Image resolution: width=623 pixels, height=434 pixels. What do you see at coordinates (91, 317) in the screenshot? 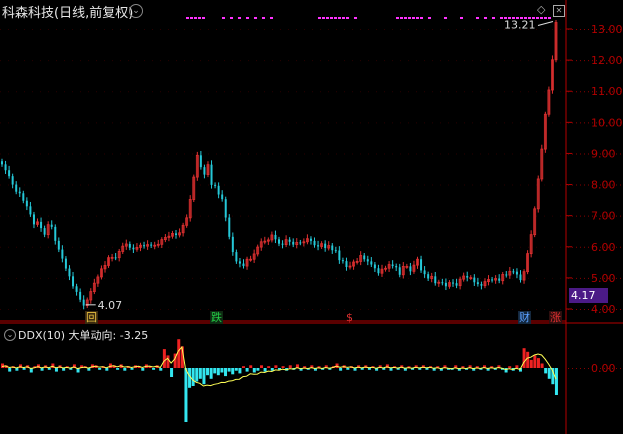
I see `event-marker: 回` at bounding box center [91, 317].